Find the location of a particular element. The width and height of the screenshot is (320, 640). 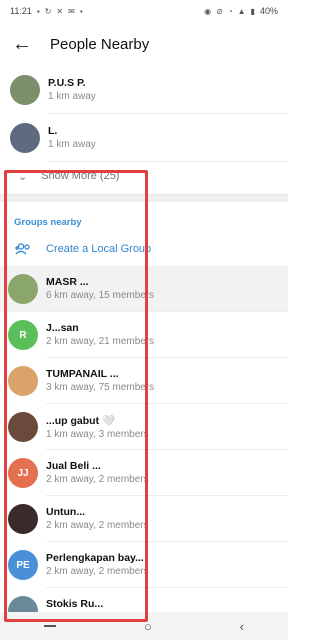

status-right: ◉ ⊘ ◔ ▲ ▮ 40% is located at coordinates (241, 11).